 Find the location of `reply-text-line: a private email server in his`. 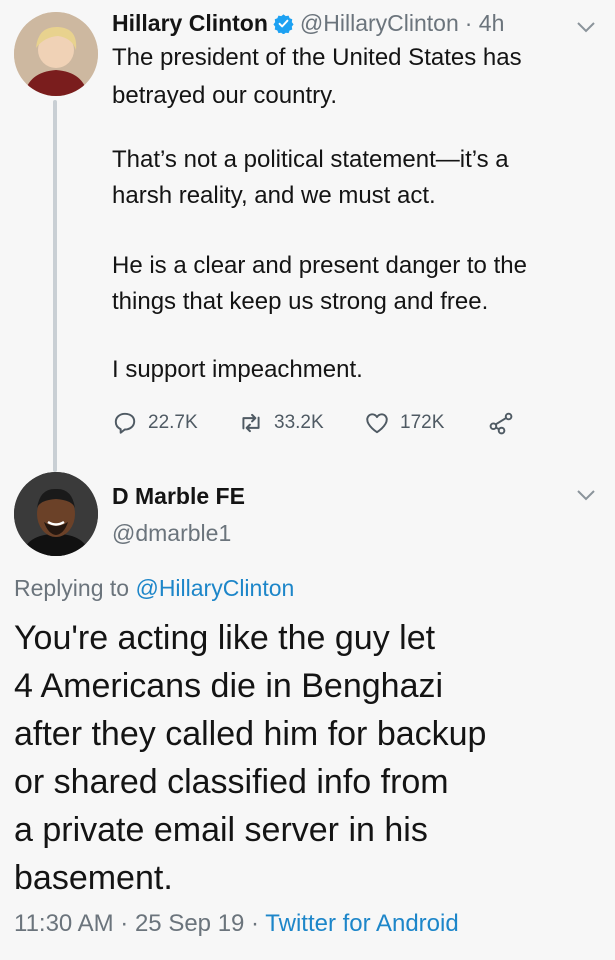

reply-text-line: a private email server in his is located at coordinates (221, 830).